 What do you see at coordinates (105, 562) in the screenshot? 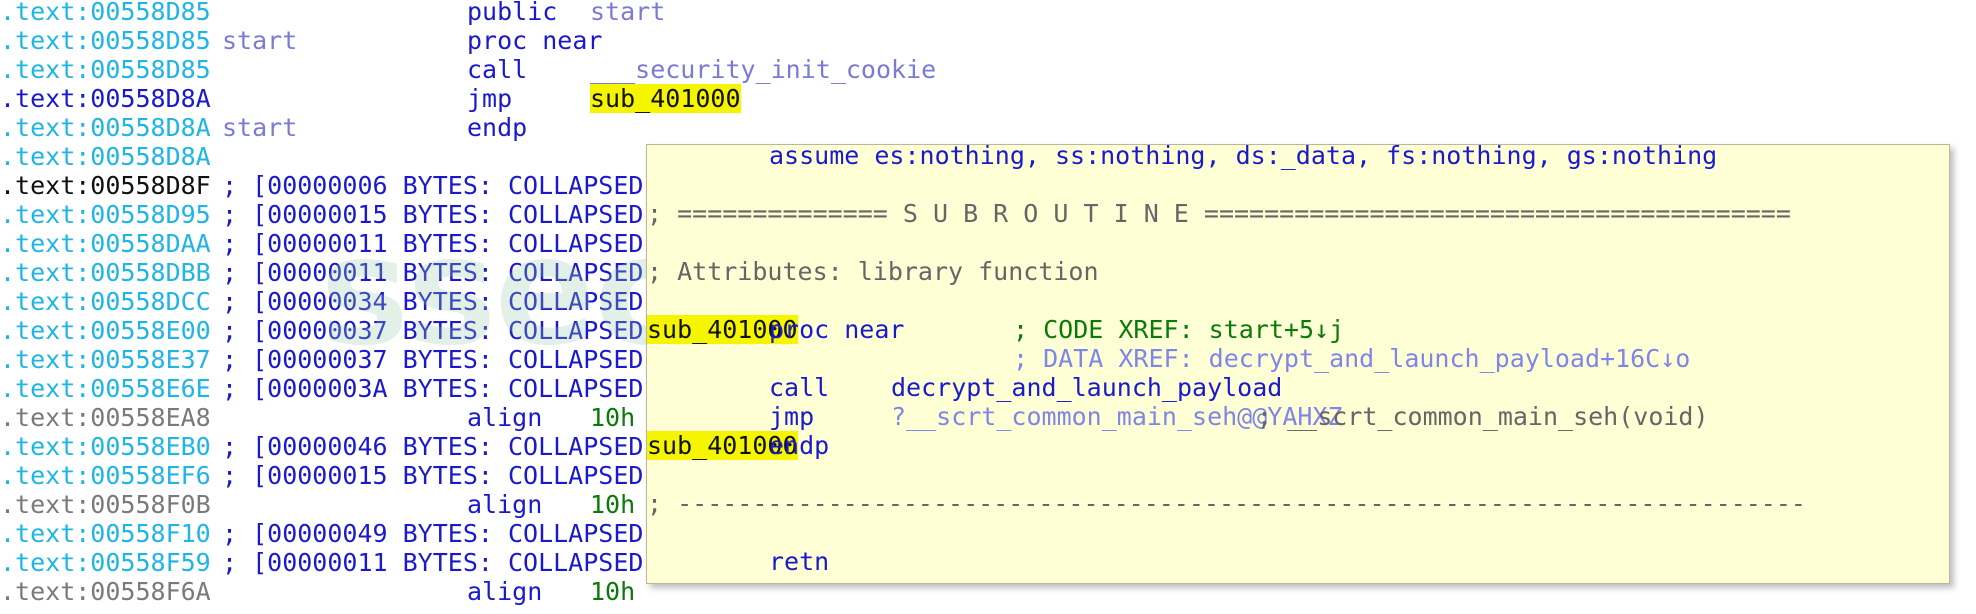
I see `address: .text:00558F59` at bounding box center [105, 562].